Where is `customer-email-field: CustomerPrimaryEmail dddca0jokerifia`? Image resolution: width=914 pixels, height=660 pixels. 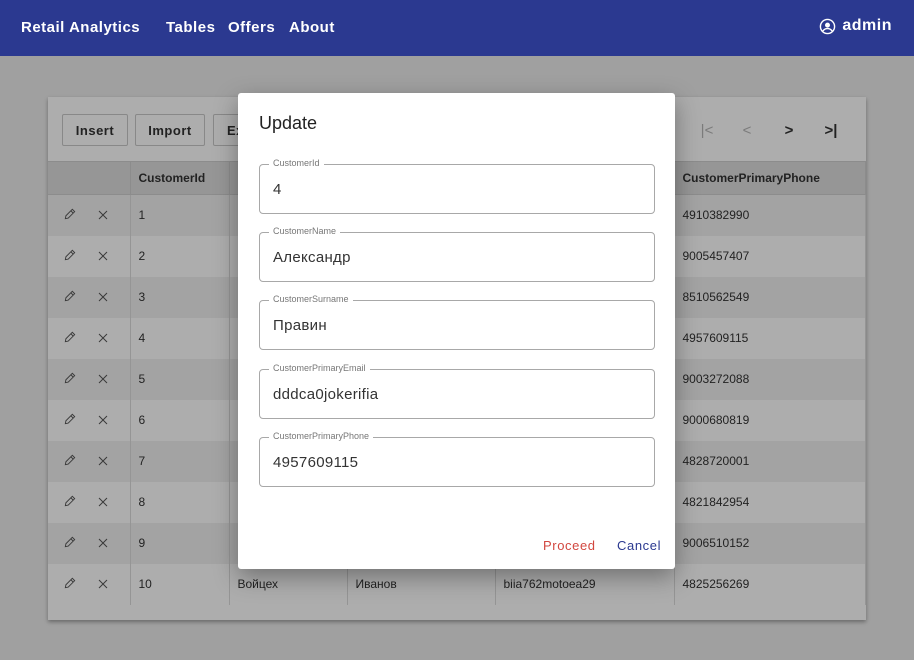 customer-email-field: CustomerPrimaryEmail dddca0jokerifia is located at coordinates (457, 391).